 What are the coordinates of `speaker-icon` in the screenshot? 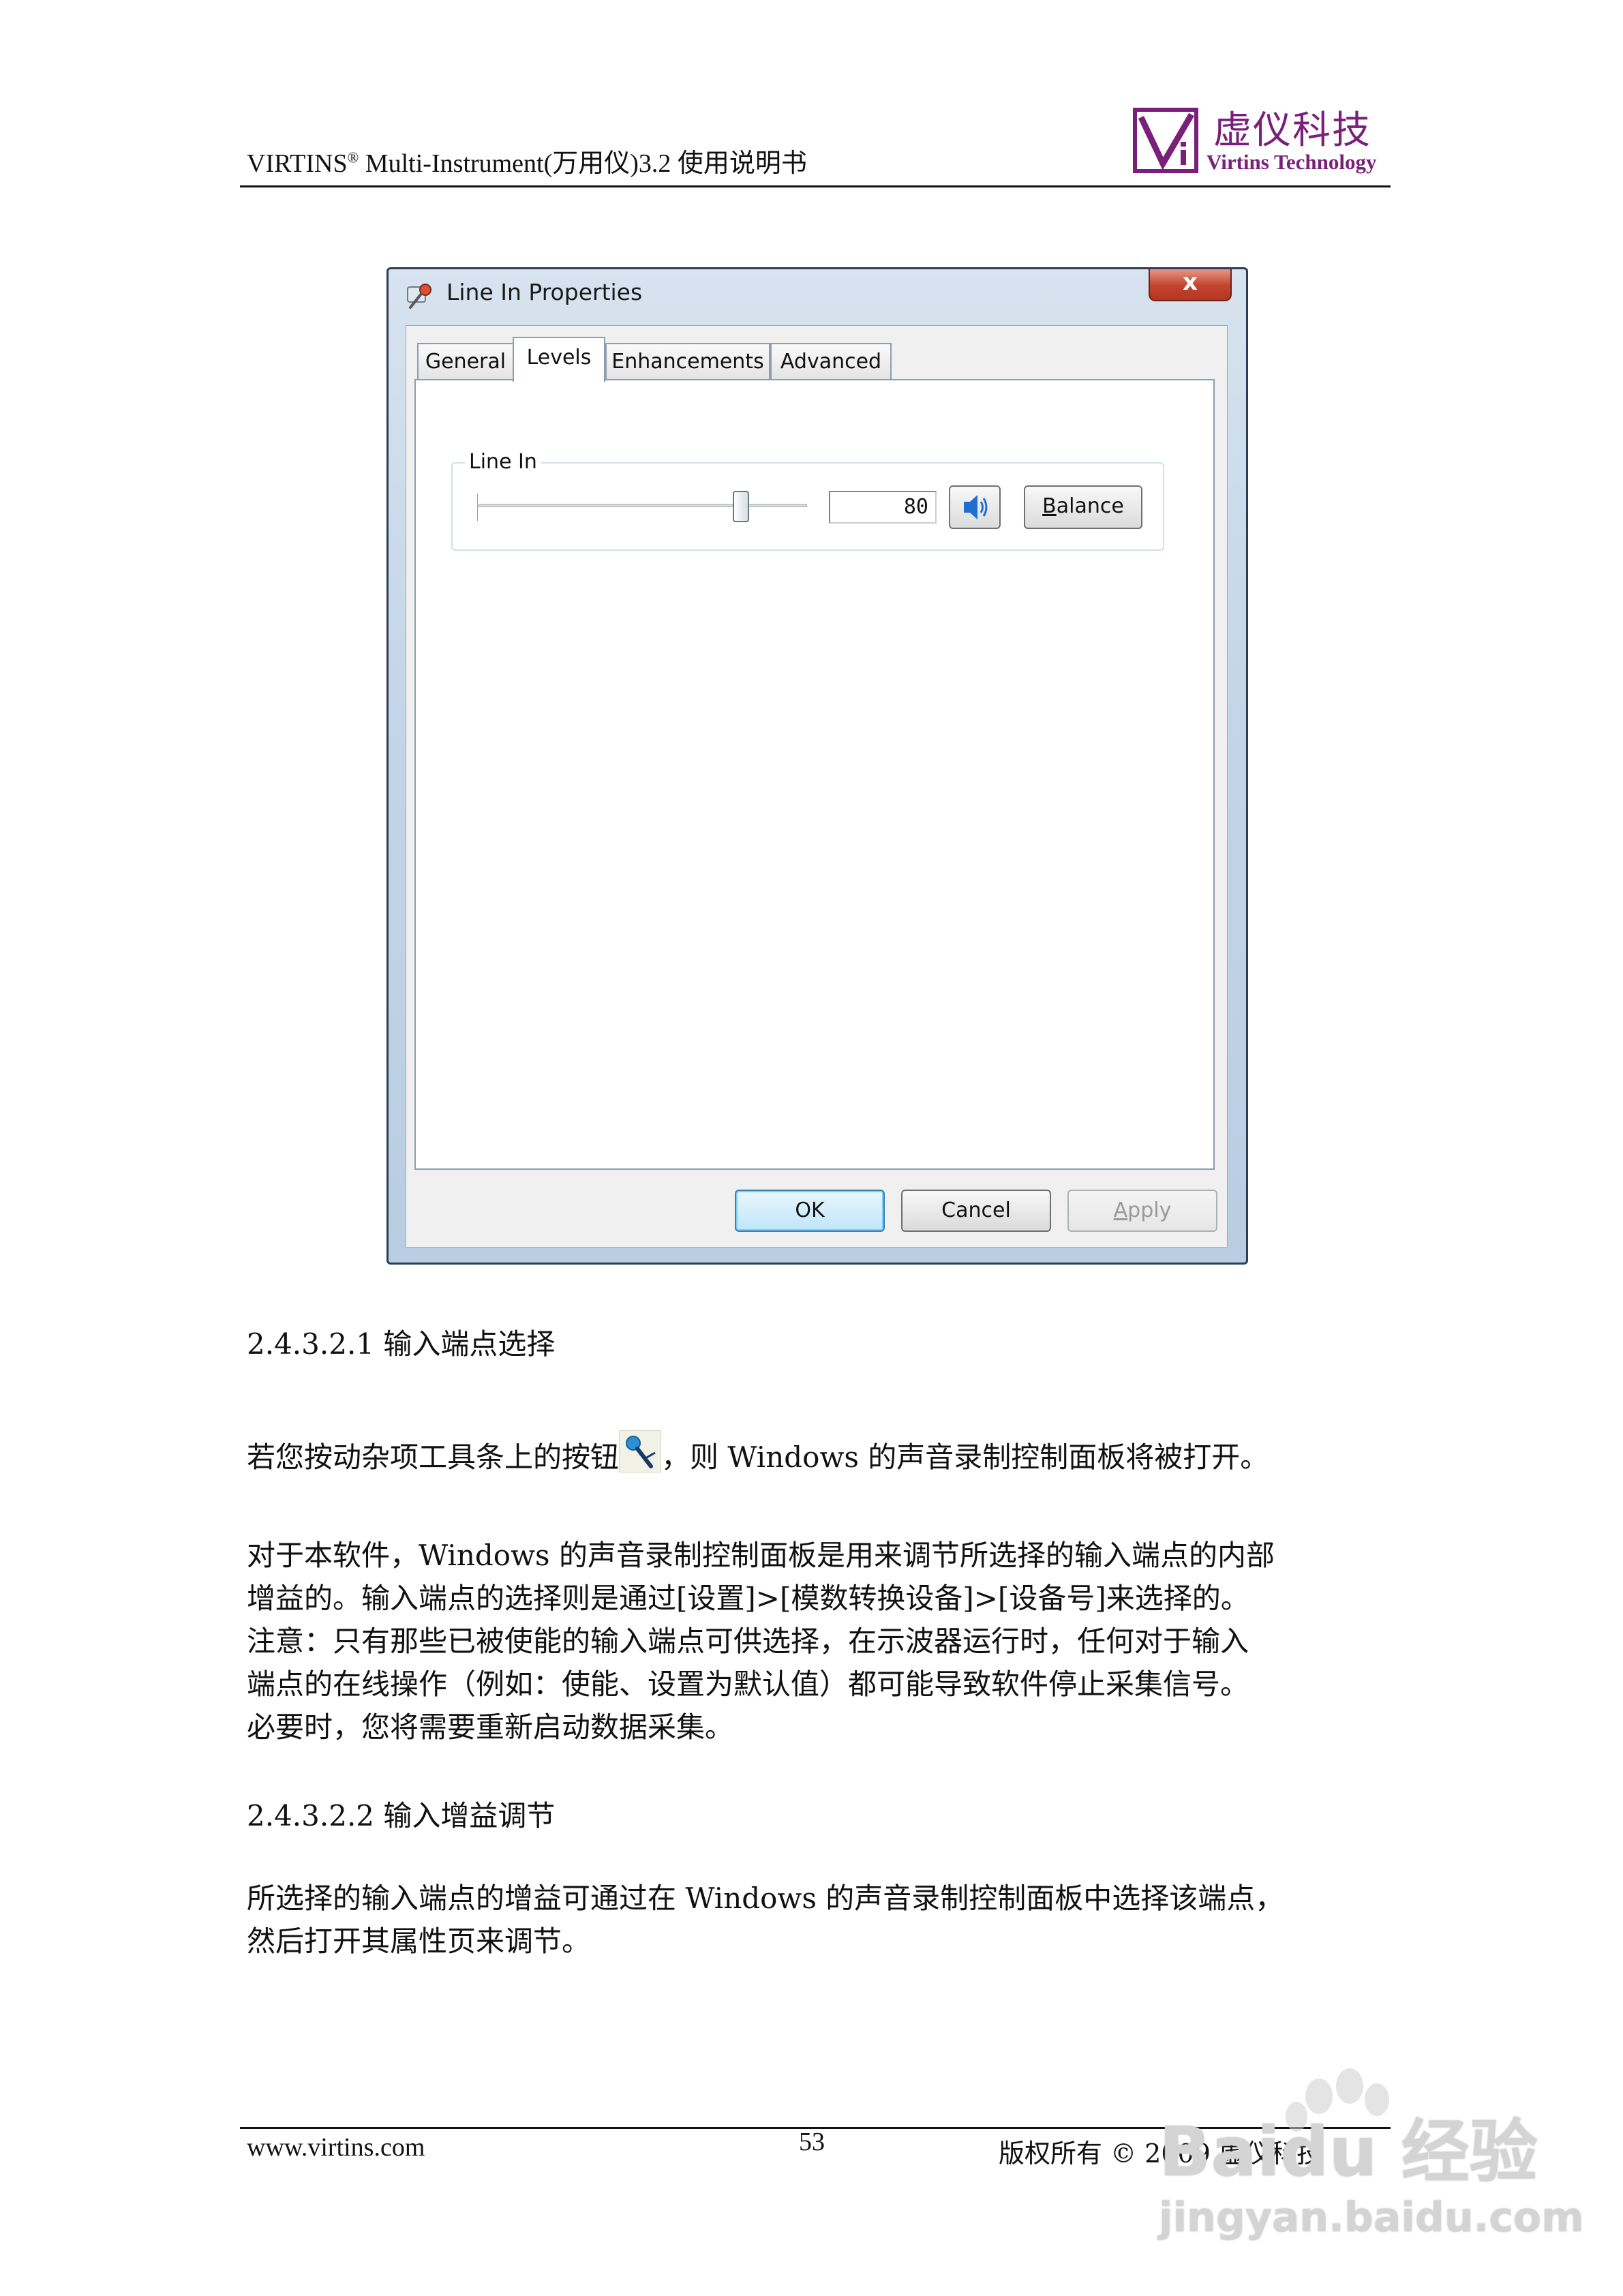 It's located at (976, 507).